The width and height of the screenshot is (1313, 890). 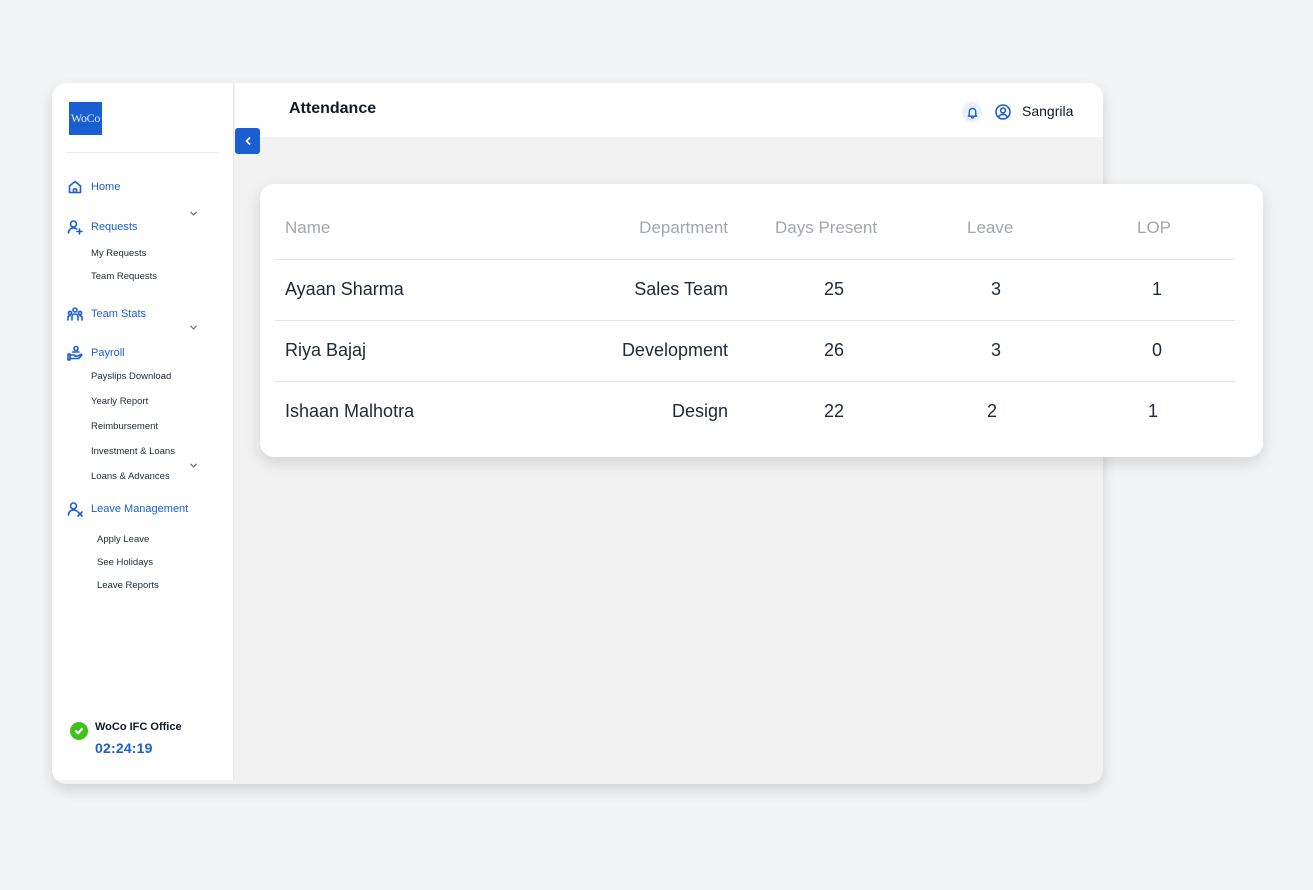 I want to click on sidebar-item-label: Home, so click(x=106, y=187).